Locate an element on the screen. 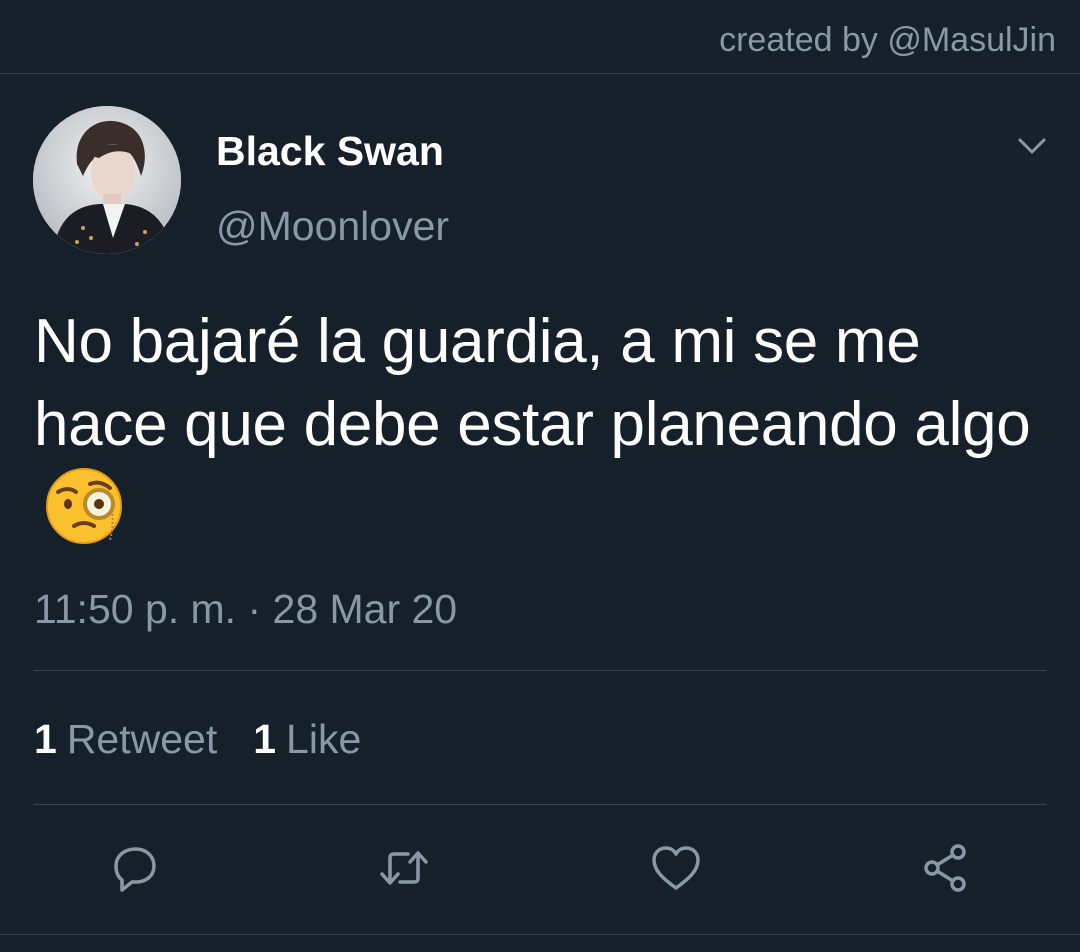 The height and width of the screenshot is (952, 1080). user-handle: @Moonlover is located at coordinates (332, 226).